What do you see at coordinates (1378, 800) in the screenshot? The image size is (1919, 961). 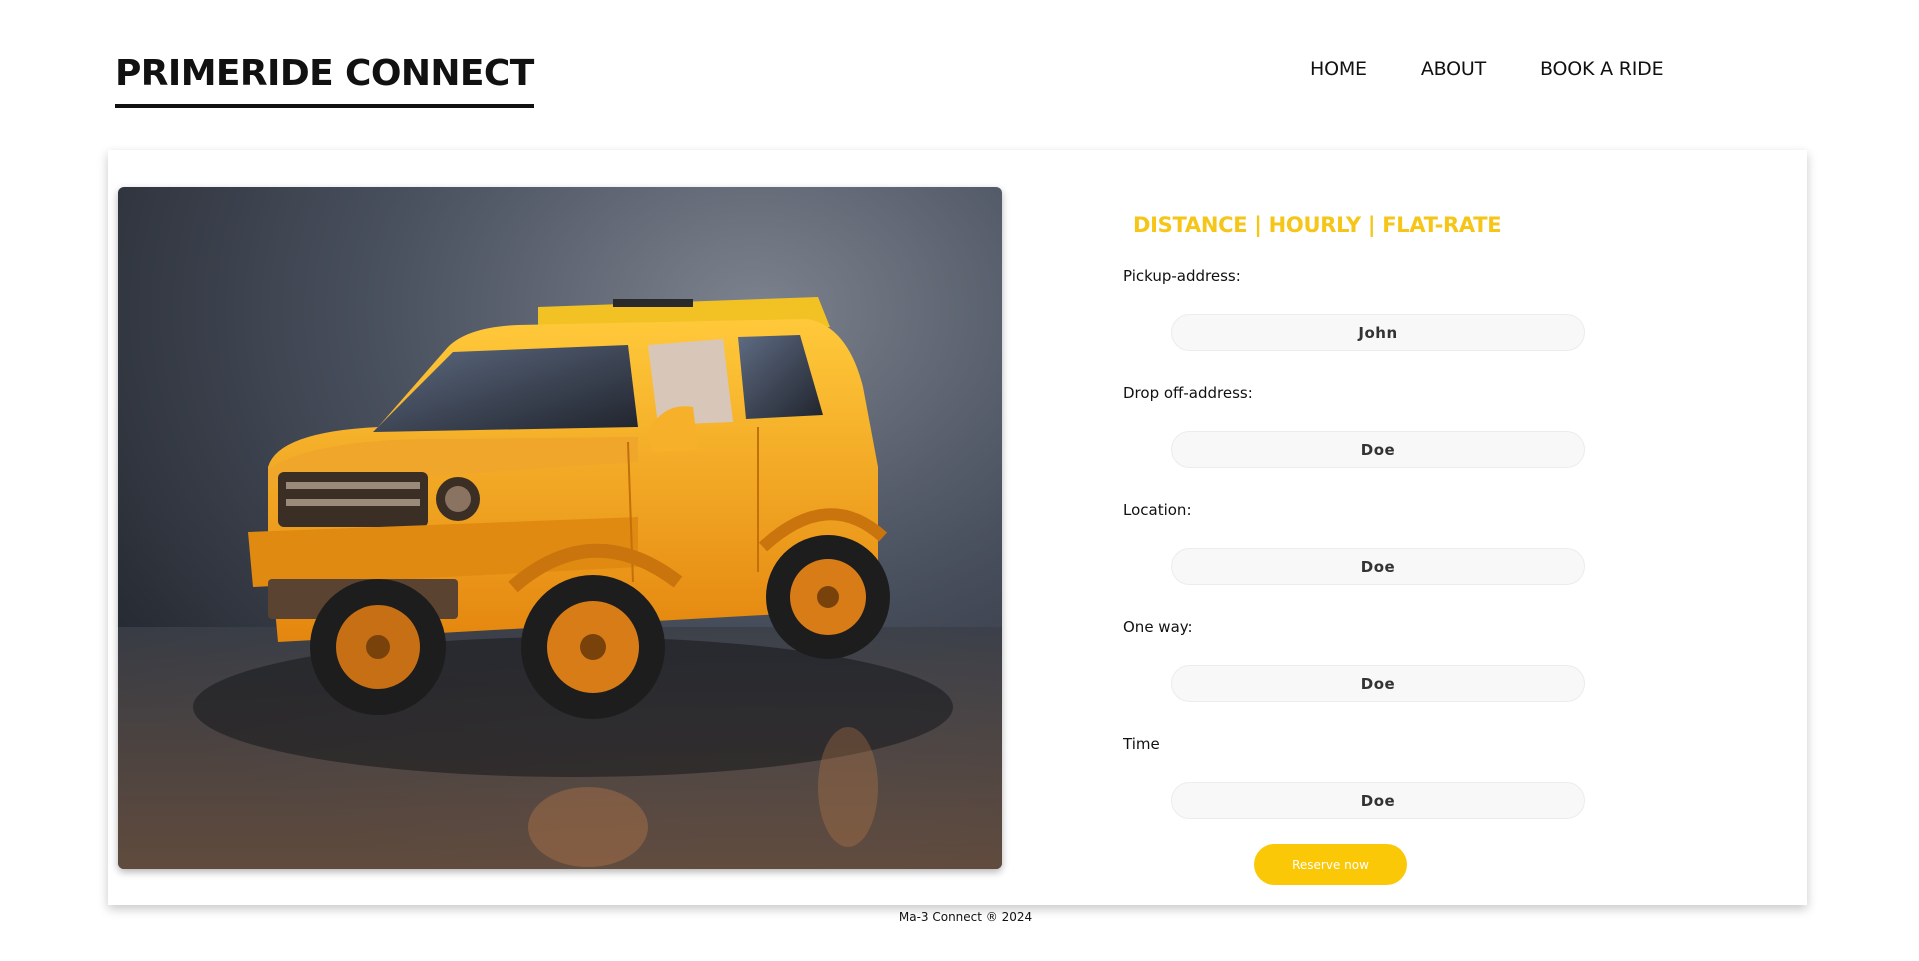 I see `time-input` at bounding box center [1378, 800].